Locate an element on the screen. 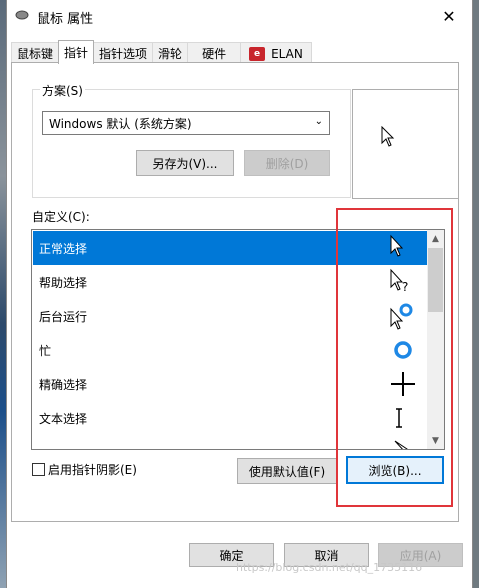 The image size is (479, 588). customize-label: 自定义(C): is located at coordinates (61, 216).